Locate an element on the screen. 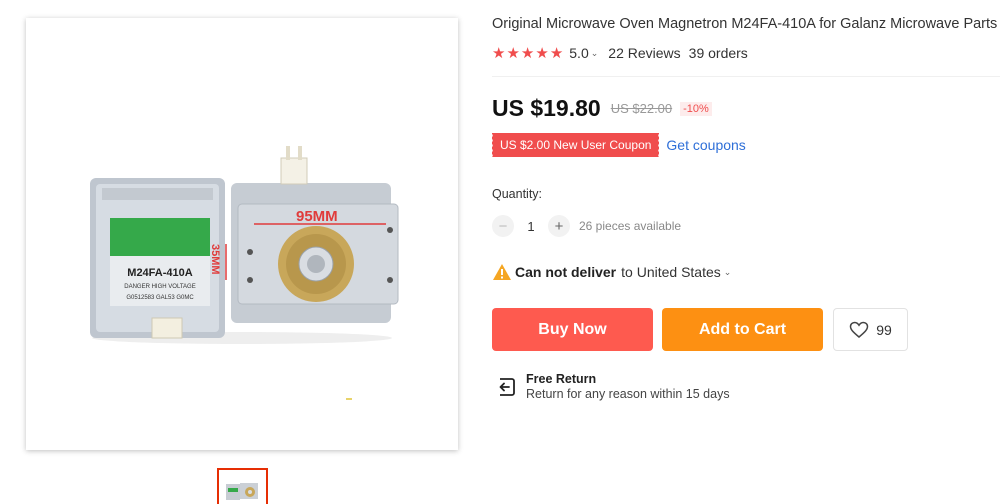 This screenshot has width=1000, height=504. coupon-row: US $2.00 New User Coupon Get coupons is located at coordinates (618, 145).